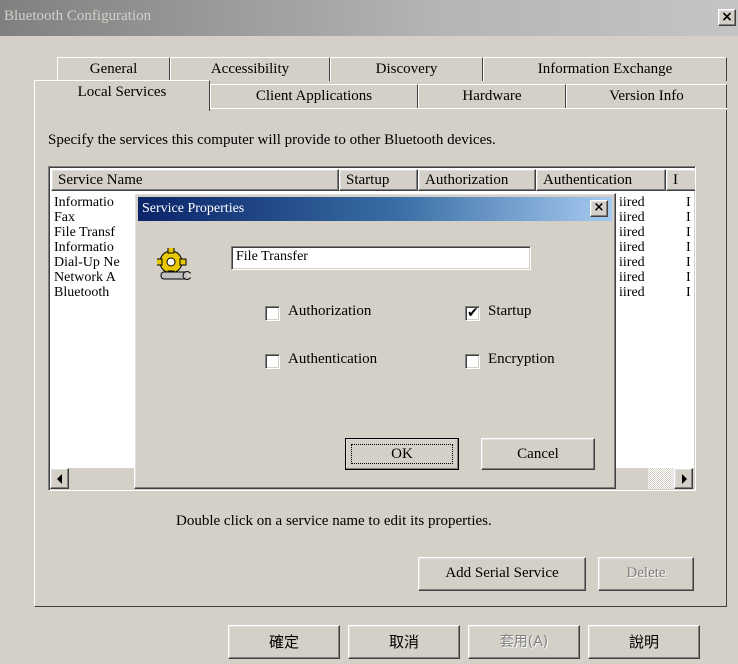 The width and height of the screenshot is (738, 664). What do you see at coordinates (272, 313) in the screenshot?
I see `authorization-checkbox` at bounding box center [272, 313].